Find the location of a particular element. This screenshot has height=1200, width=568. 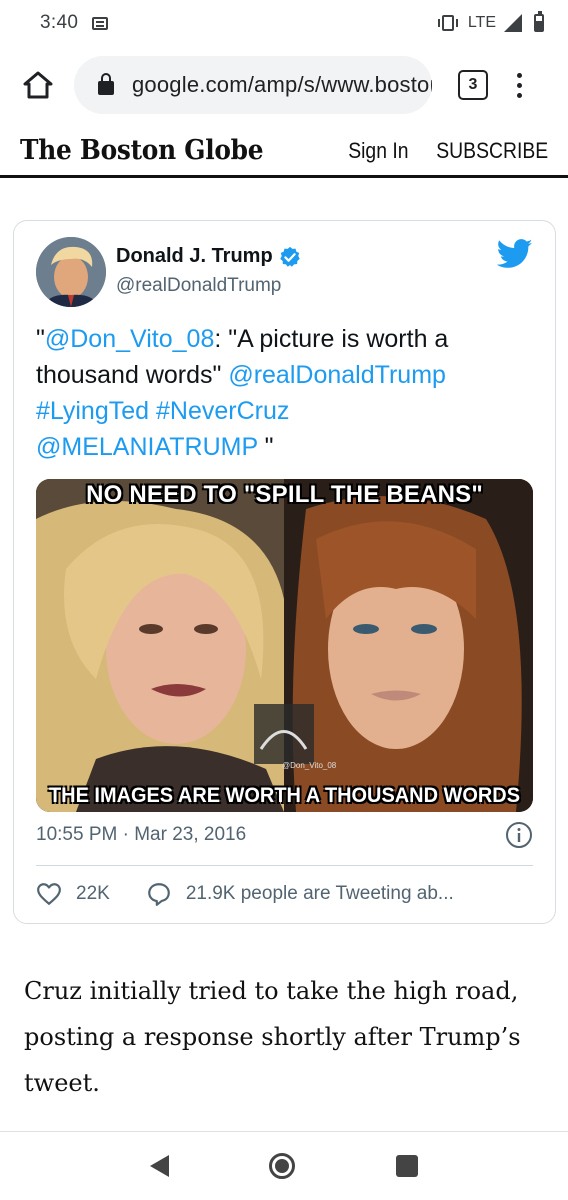

lock-icon is located at coordinates (106, 84).